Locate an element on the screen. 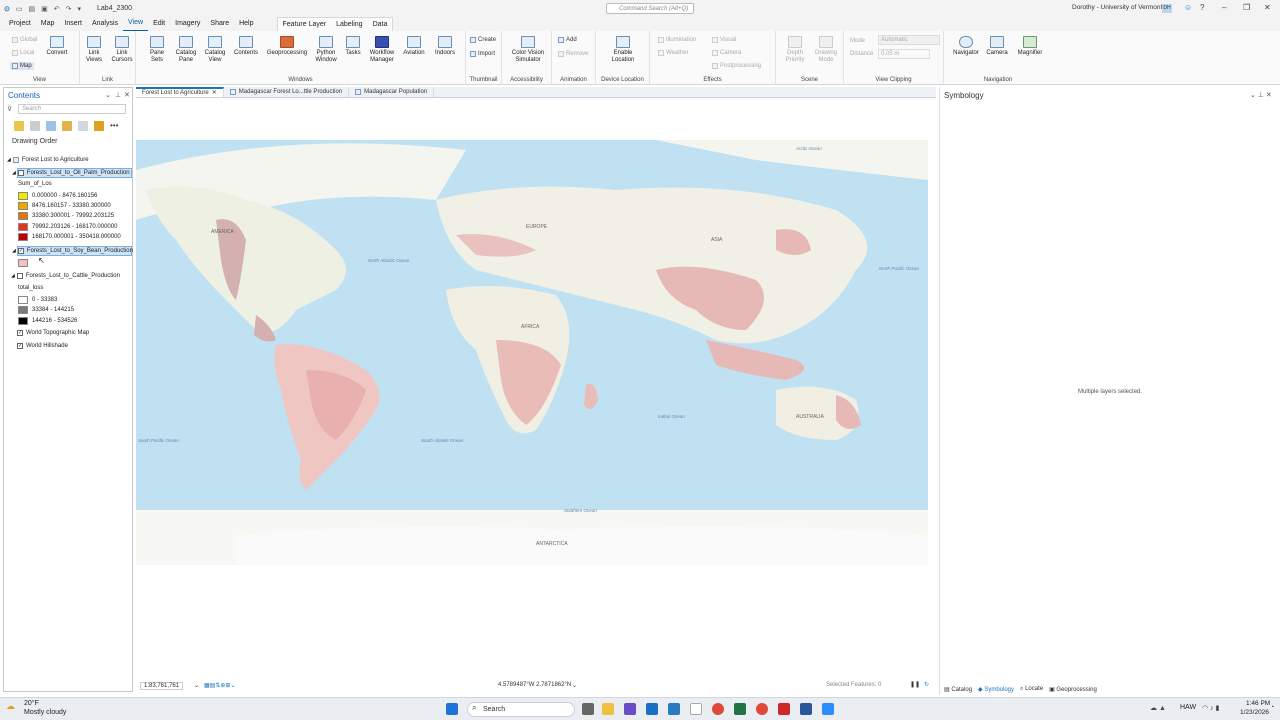 The image size is (1280, 720). pane-menu-icon: ⌄ ⊥ ✕ is located at coordinates (1261, 95).